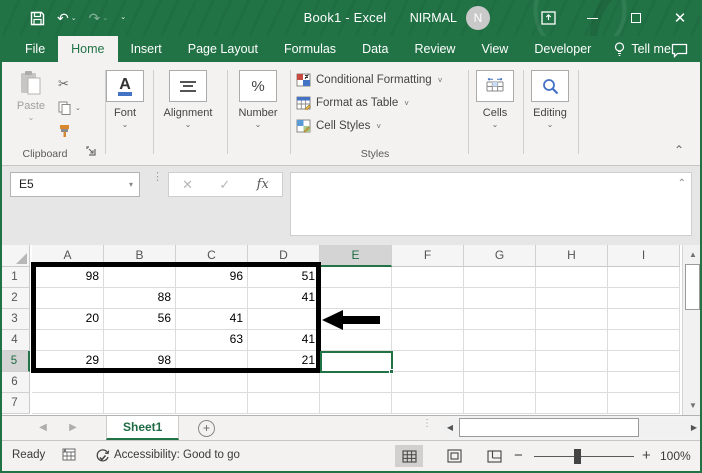 The image size is (702, 473). Describe the element at coordinates (284, 403) in the screenshot. I see `cell-D7` at that location.